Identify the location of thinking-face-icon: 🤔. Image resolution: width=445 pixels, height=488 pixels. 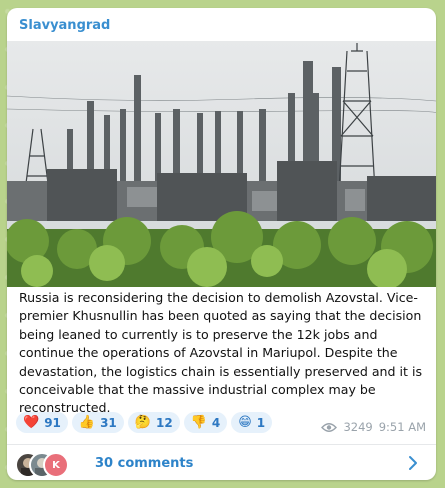
(142, 422).